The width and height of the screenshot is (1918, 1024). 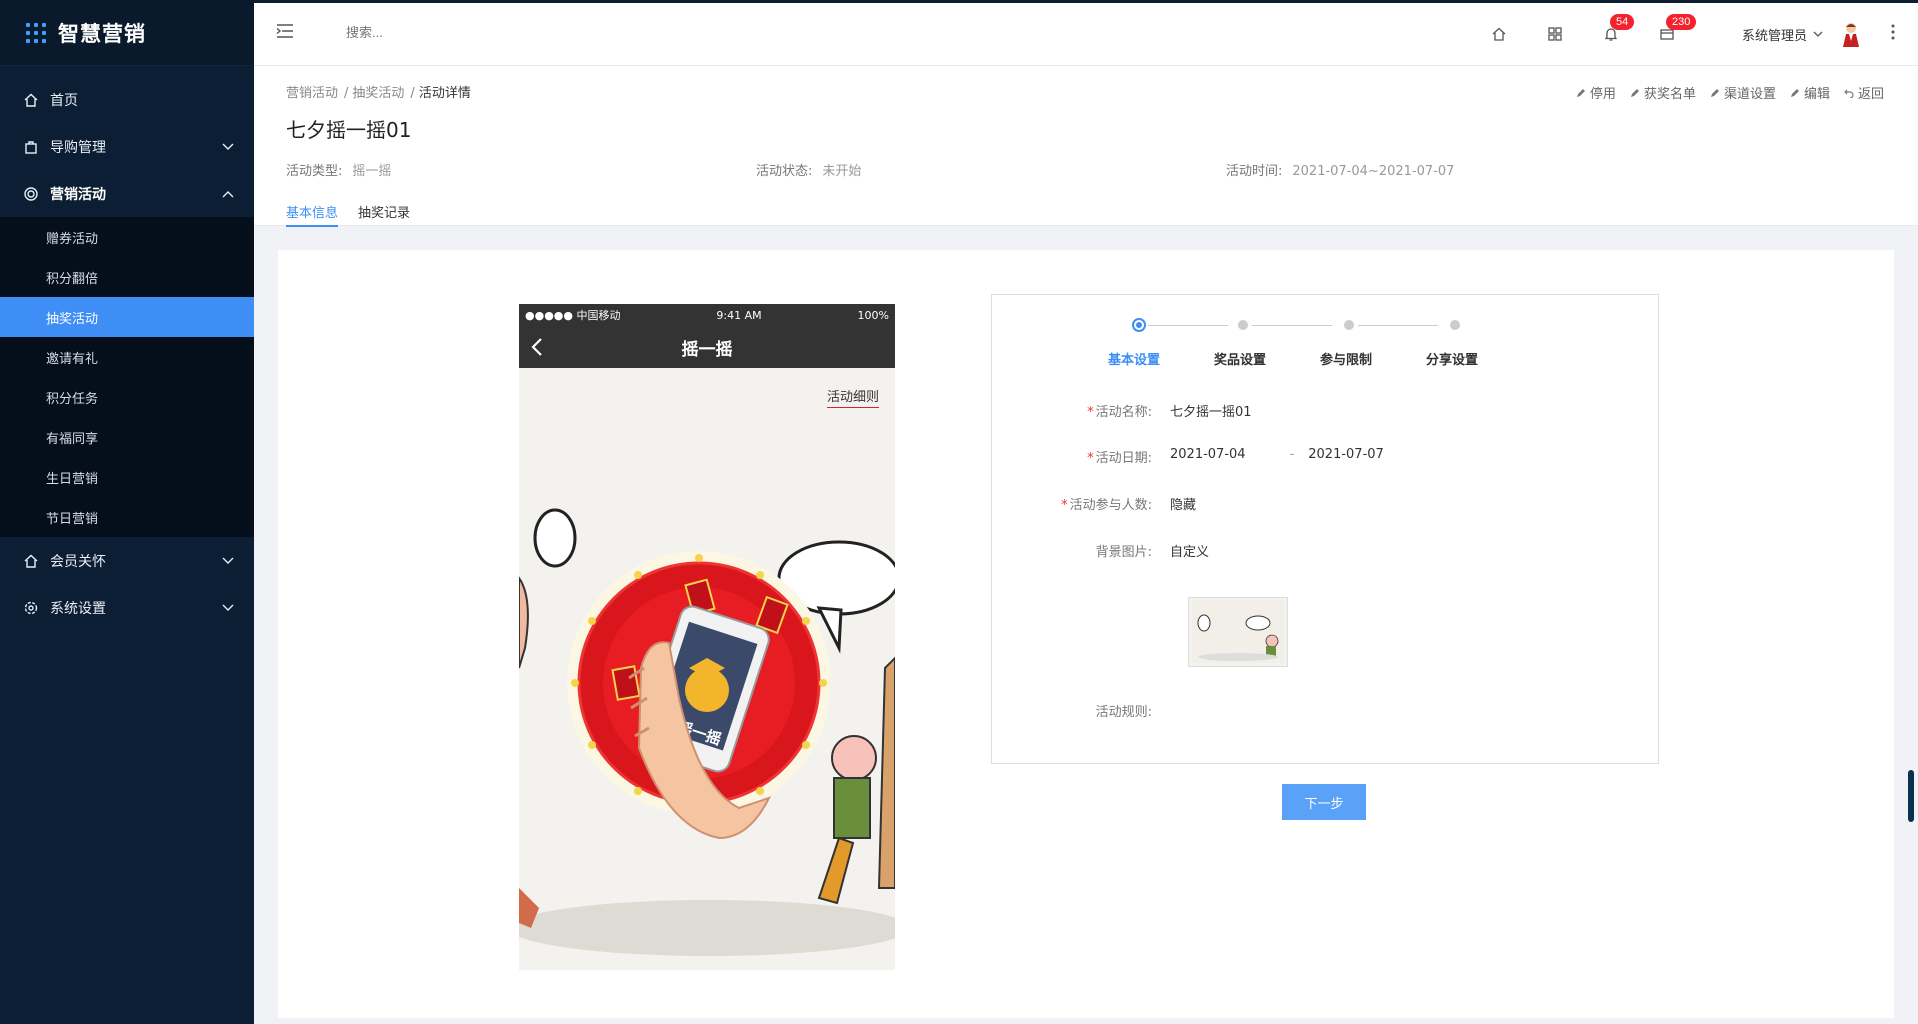 What do you see at coordinates (127, 397) in the screenshot?
I see `sidebar-subitem-points-task: 积分任务` at bounding box center [127, 397].